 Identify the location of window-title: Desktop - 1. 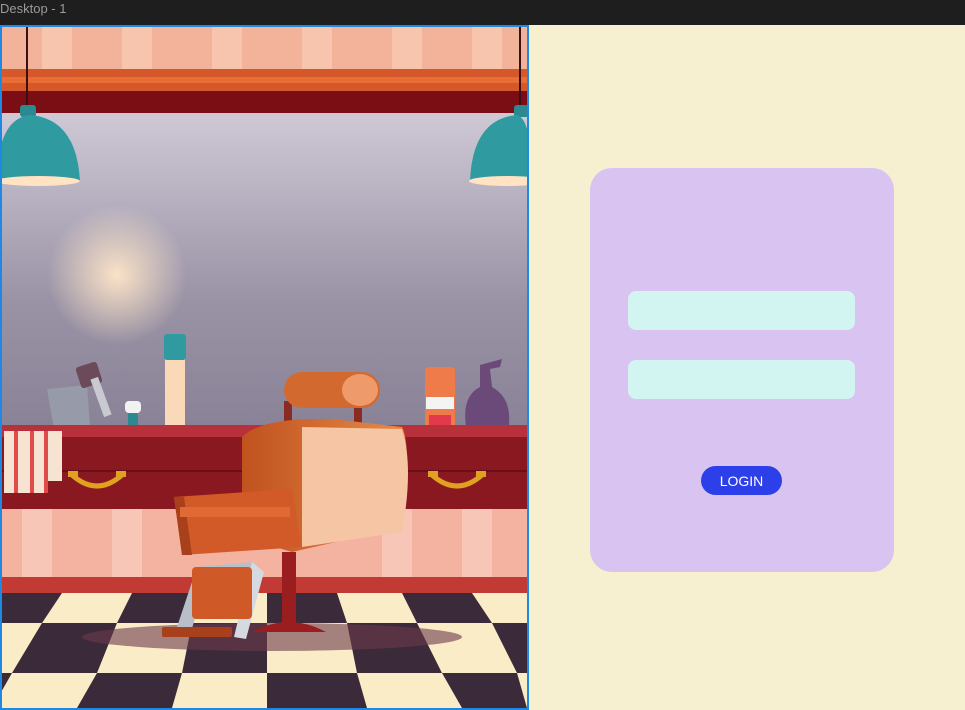
(482, 12).